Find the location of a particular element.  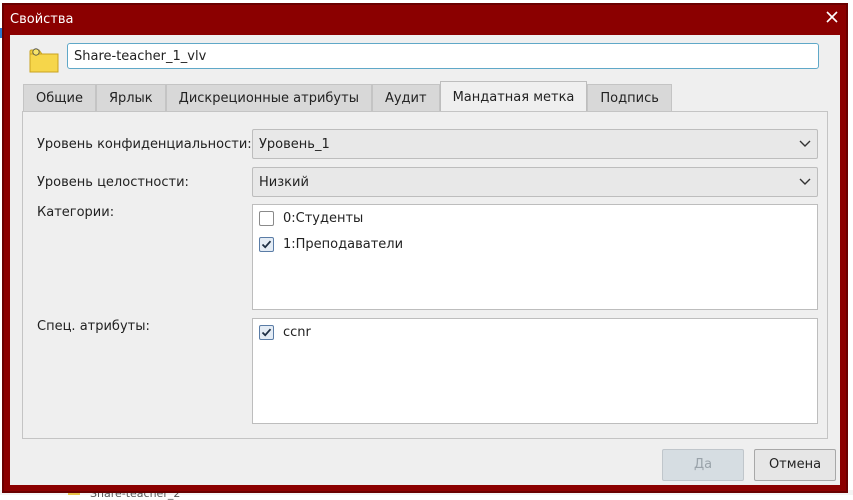

category-label: 0:Студенты is located at coordinates (323, 218).